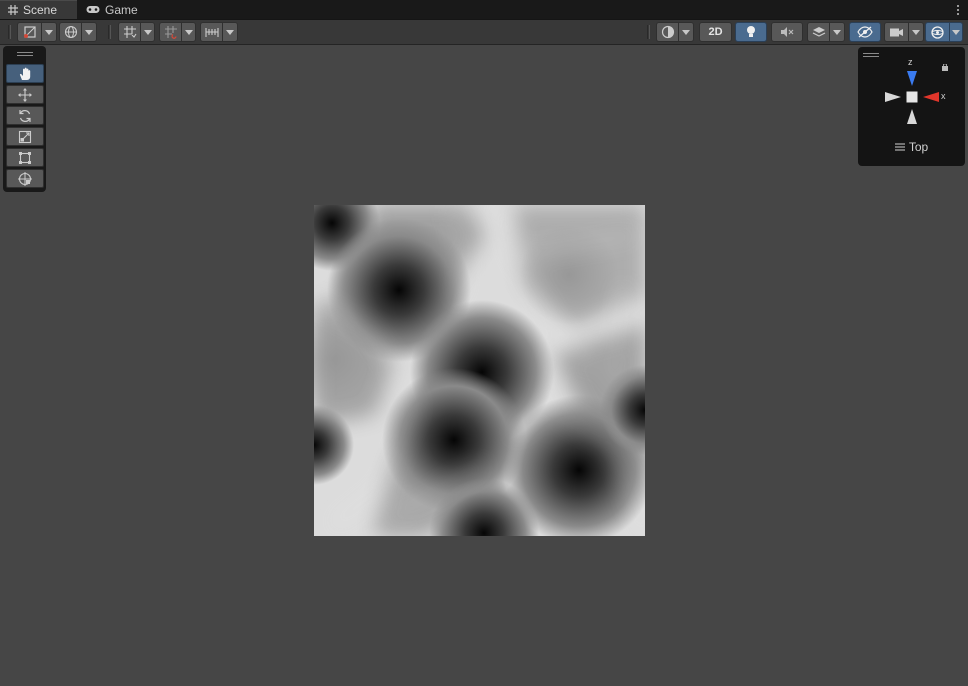  I want to click on tab-label-game: Game, so click(121, 9).